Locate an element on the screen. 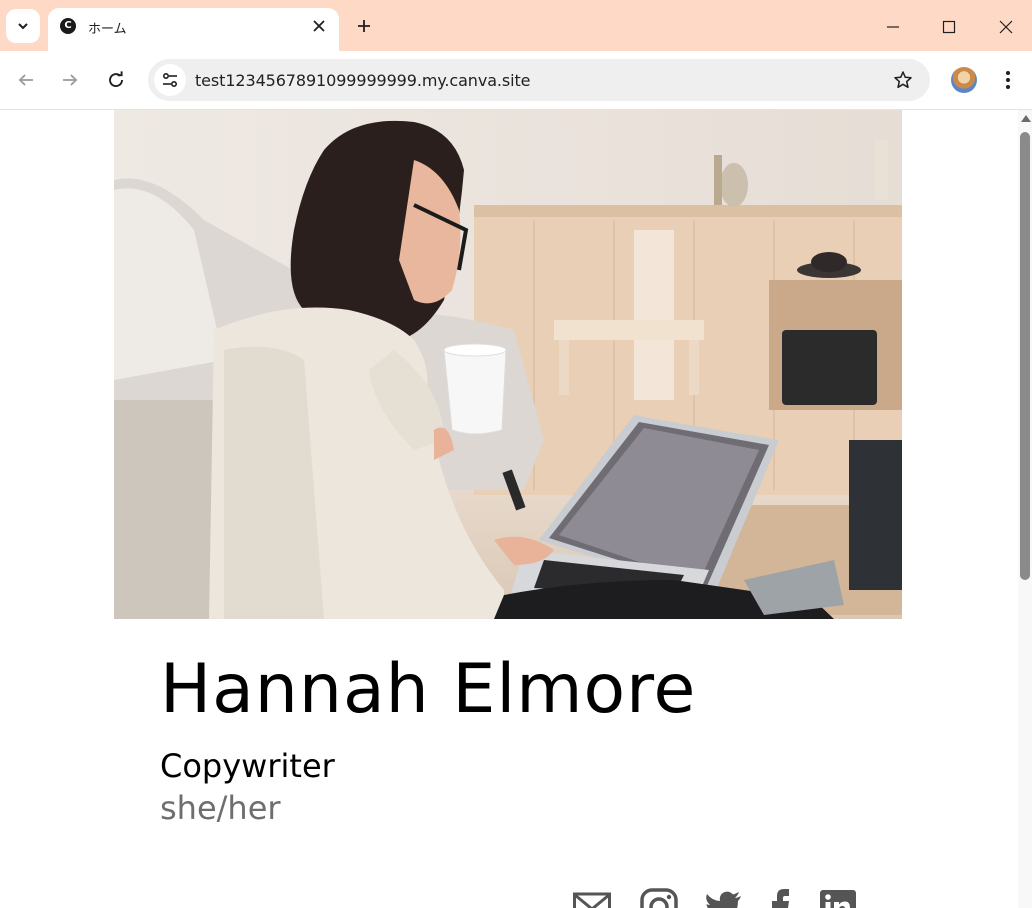  bookmark-button is located at coordinates (903, 80).